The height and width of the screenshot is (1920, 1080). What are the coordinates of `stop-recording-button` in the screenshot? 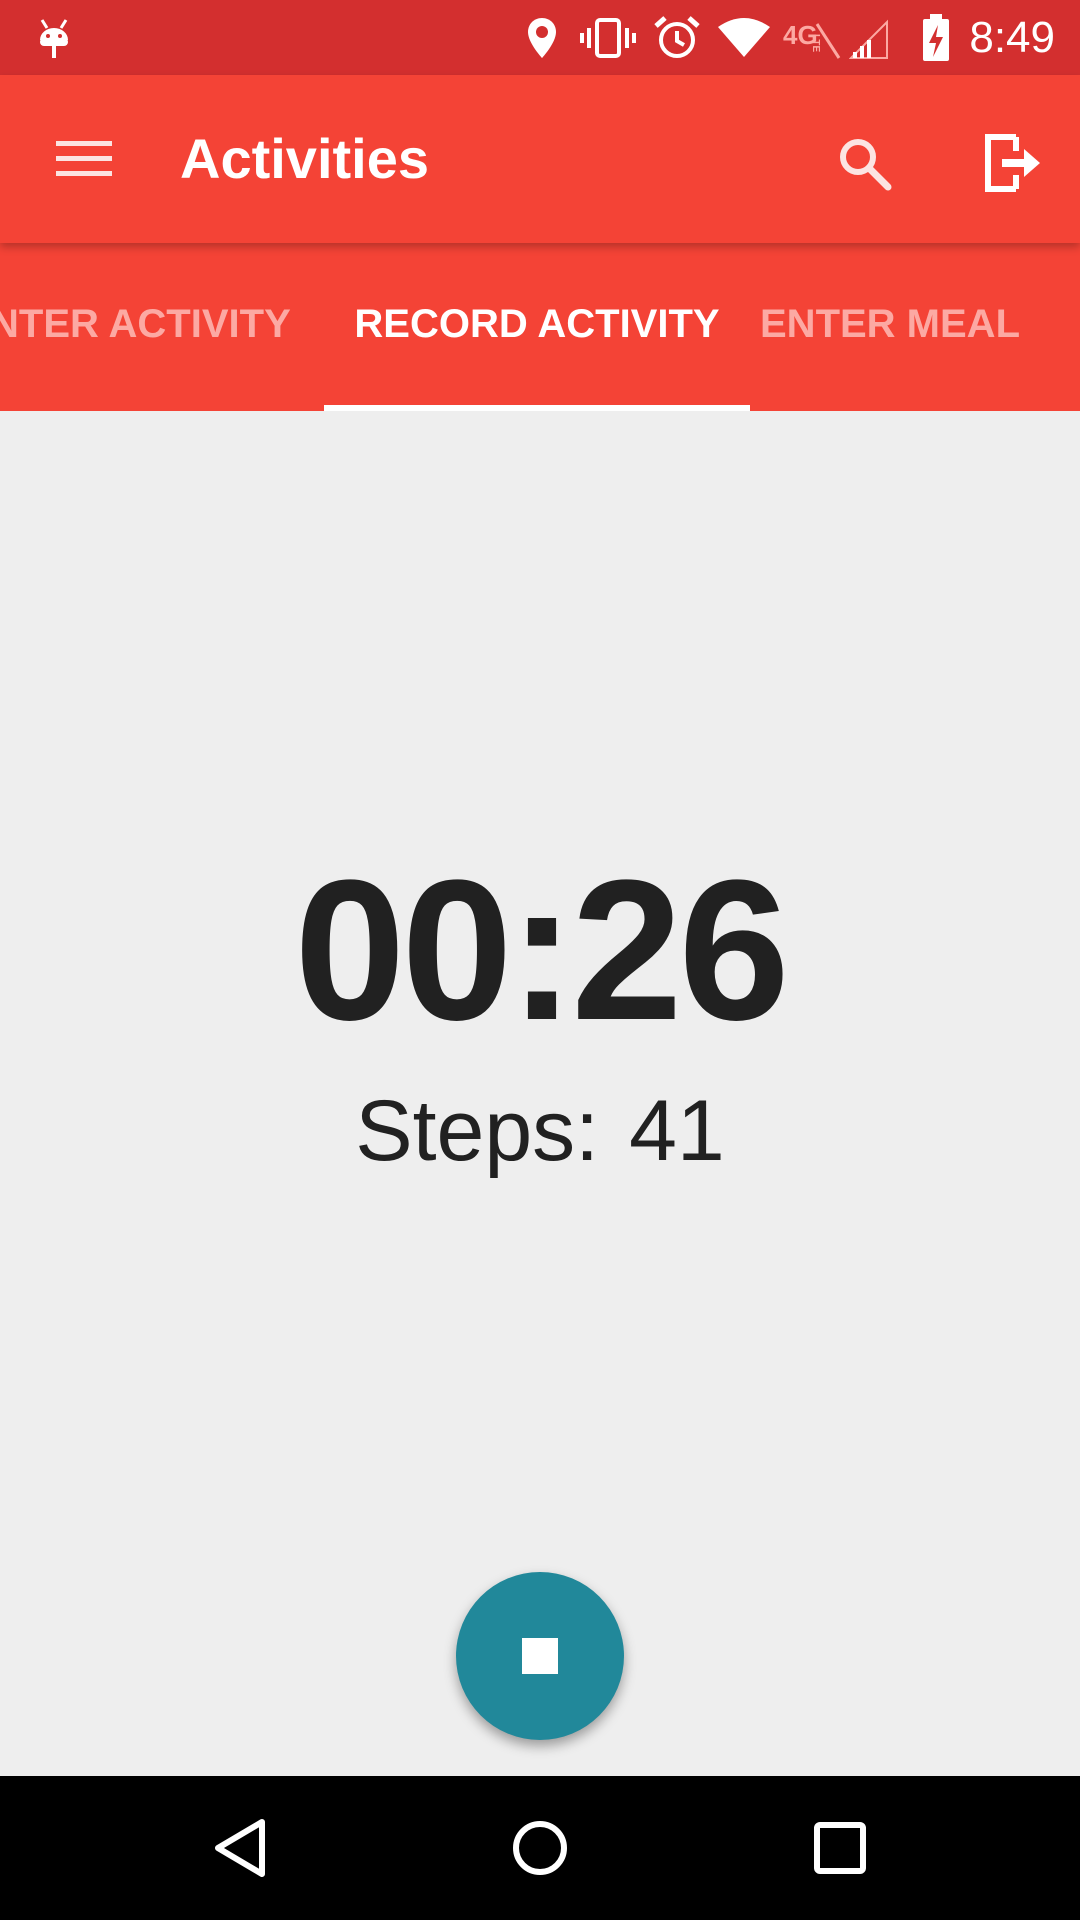 It's located at (540, 1656).